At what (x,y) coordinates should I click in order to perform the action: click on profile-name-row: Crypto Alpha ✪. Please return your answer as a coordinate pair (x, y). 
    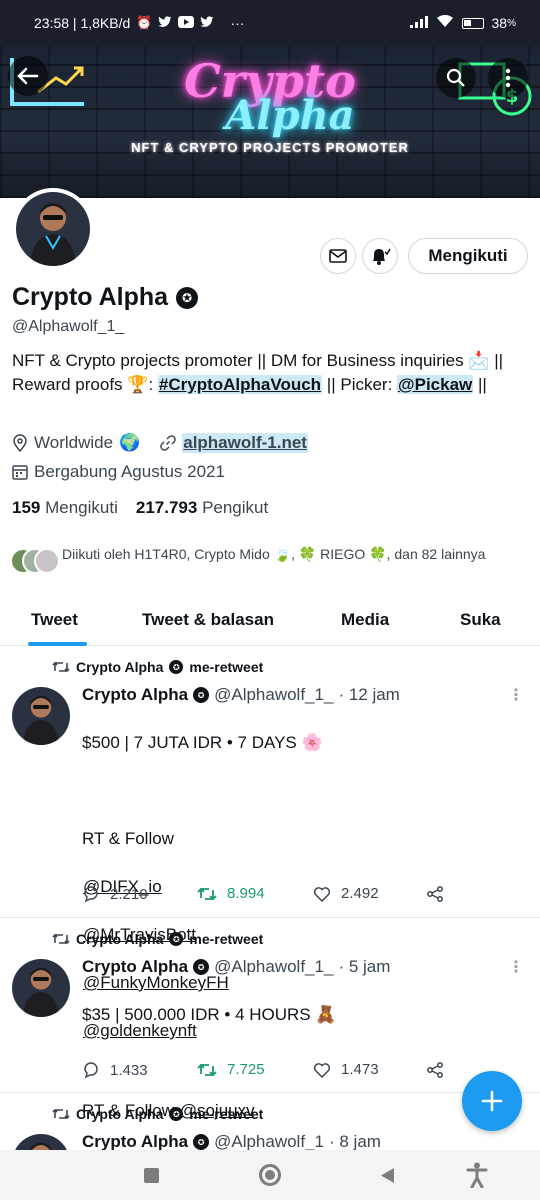
    Looking at the image, I should click on (105, 297).